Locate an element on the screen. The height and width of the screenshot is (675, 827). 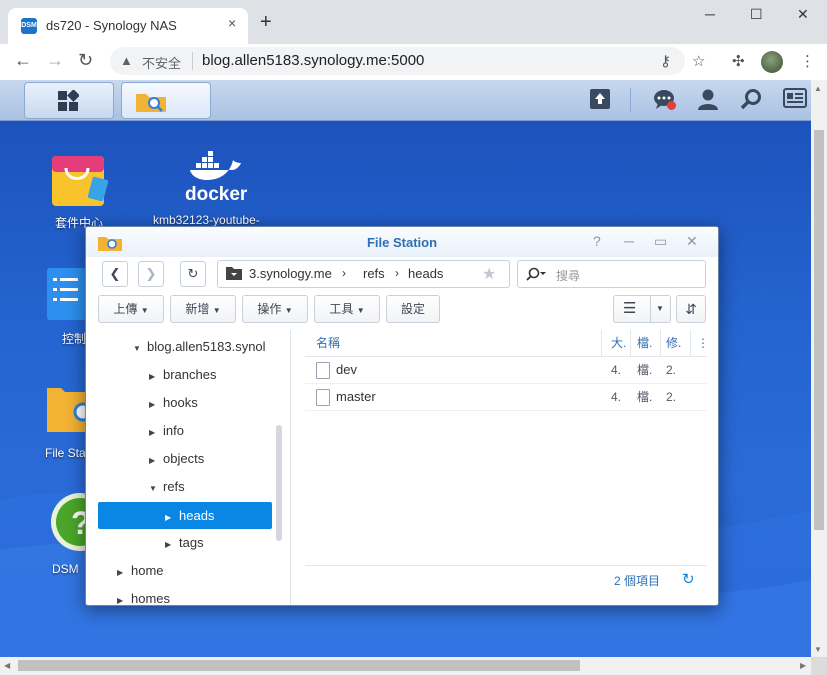
control-panel-shortcut is located at coordinates (67, 296).